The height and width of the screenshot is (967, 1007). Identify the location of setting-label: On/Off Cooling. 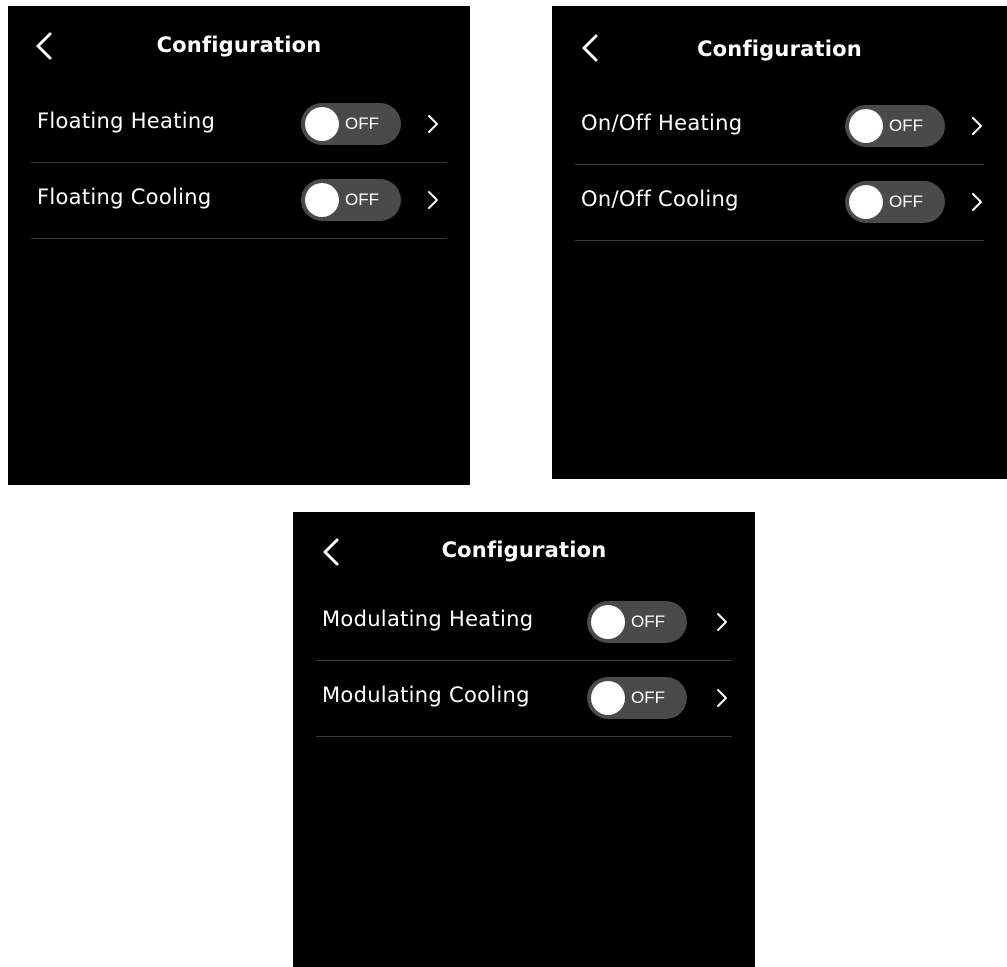
(660, 199).